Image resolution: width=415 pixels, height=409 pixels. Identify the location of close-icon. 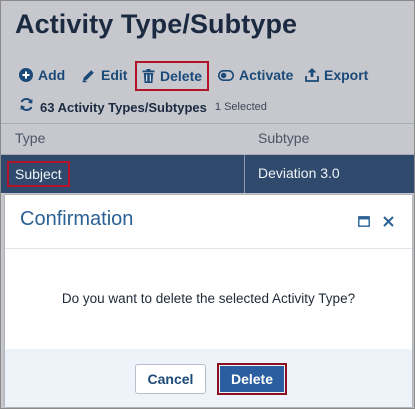
(388, 221).